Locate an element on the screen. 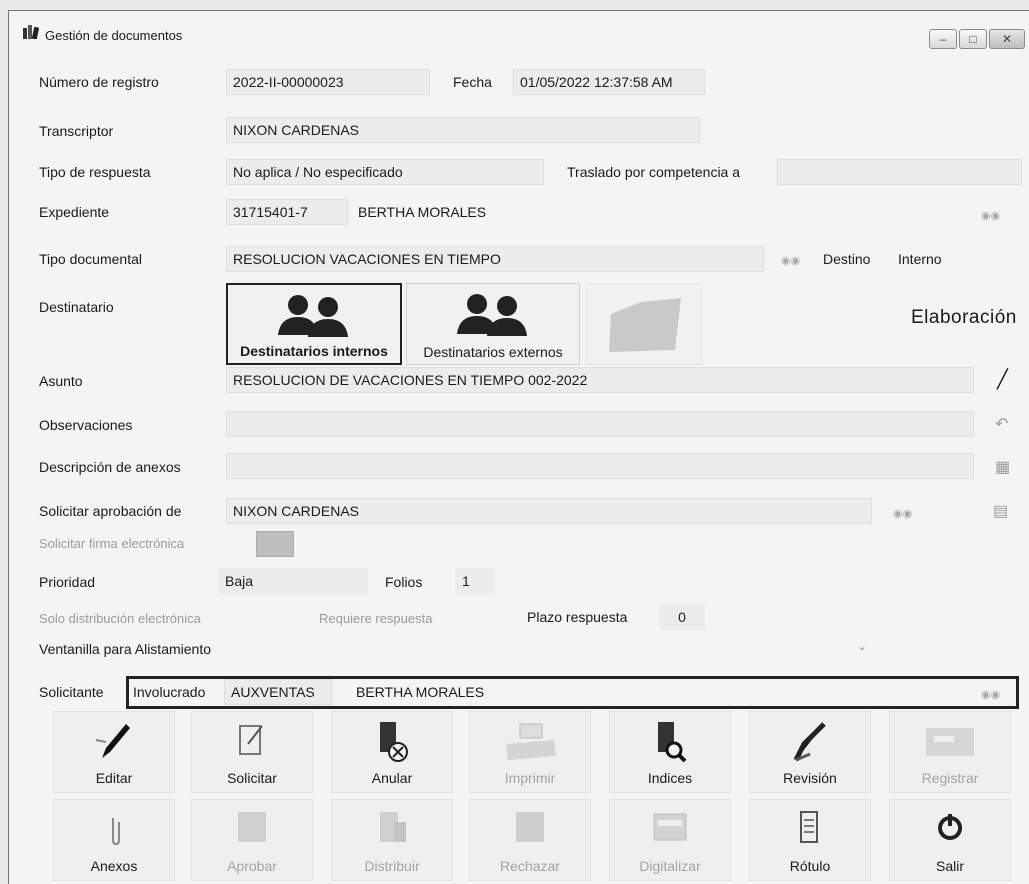 This screenshot has height=884, width=1029. observaciones-field is located at coordinates (600, 424).